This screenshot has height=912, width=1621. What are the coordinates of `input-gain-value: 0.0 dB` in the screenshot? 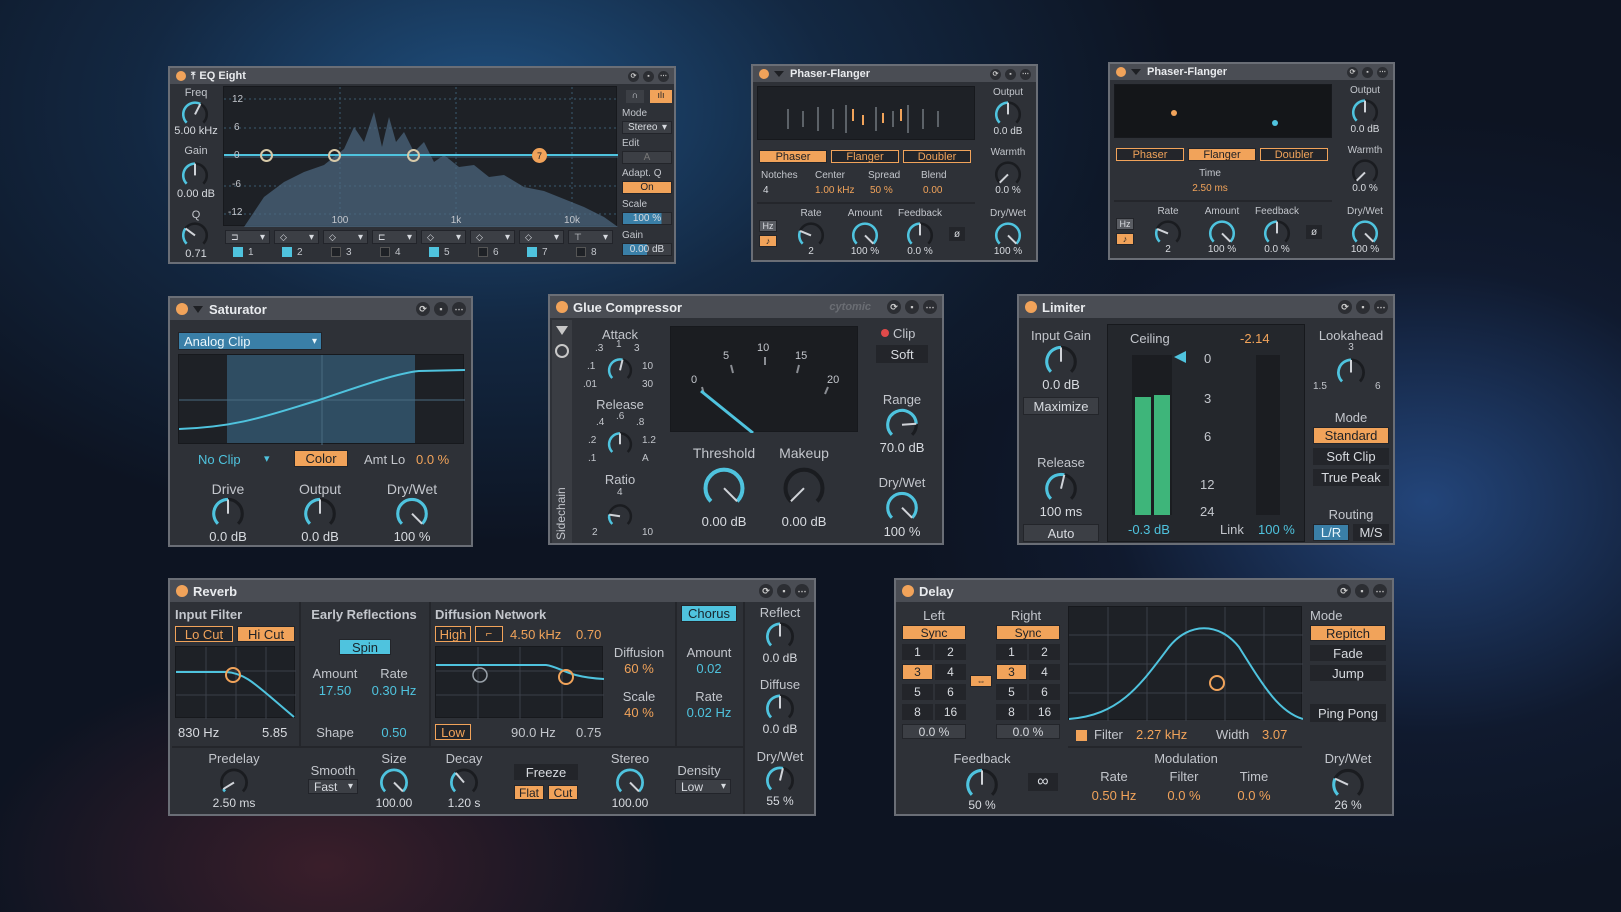 It's located at (1061, 384).